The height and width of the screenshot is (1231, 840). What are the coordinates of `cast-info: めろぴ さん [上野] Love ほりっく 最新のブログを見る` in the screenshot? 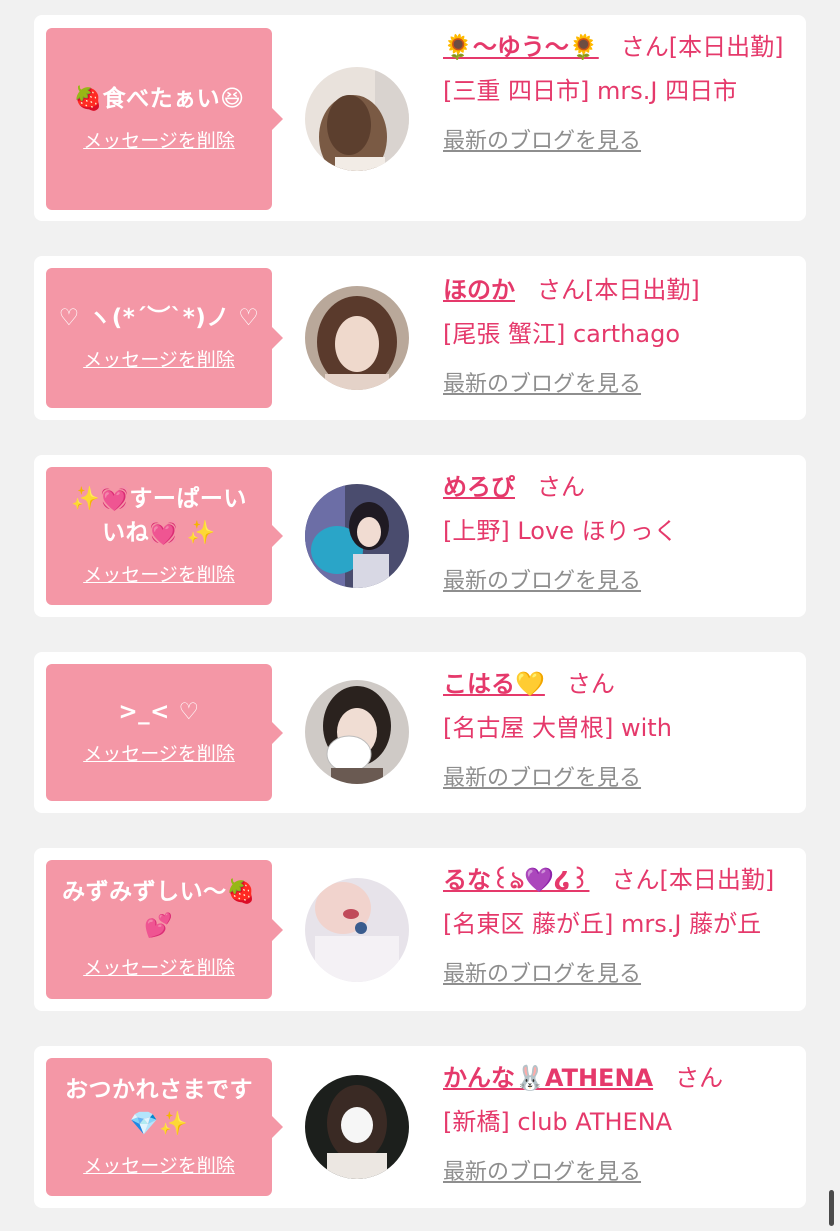 It's located at (619, 530).